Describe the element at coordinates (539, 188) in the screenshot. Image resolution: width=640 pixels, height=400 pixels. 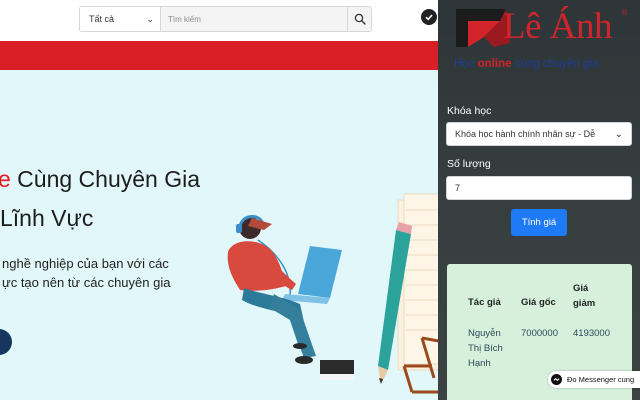
I see `quantity-input` at that location.